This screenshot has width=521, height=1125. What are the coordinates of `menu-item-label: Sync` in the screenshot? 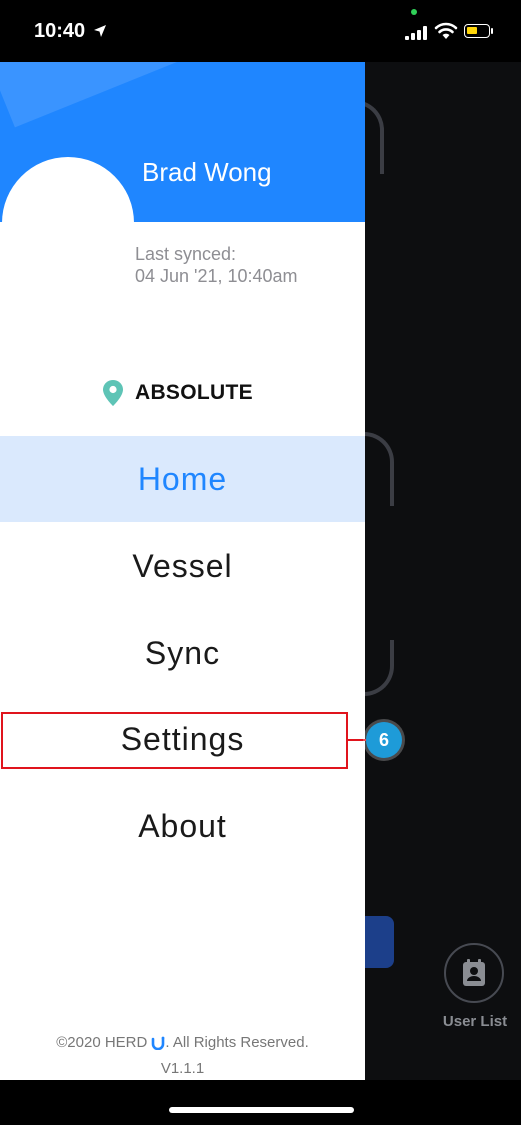 It's located at (182, 652).